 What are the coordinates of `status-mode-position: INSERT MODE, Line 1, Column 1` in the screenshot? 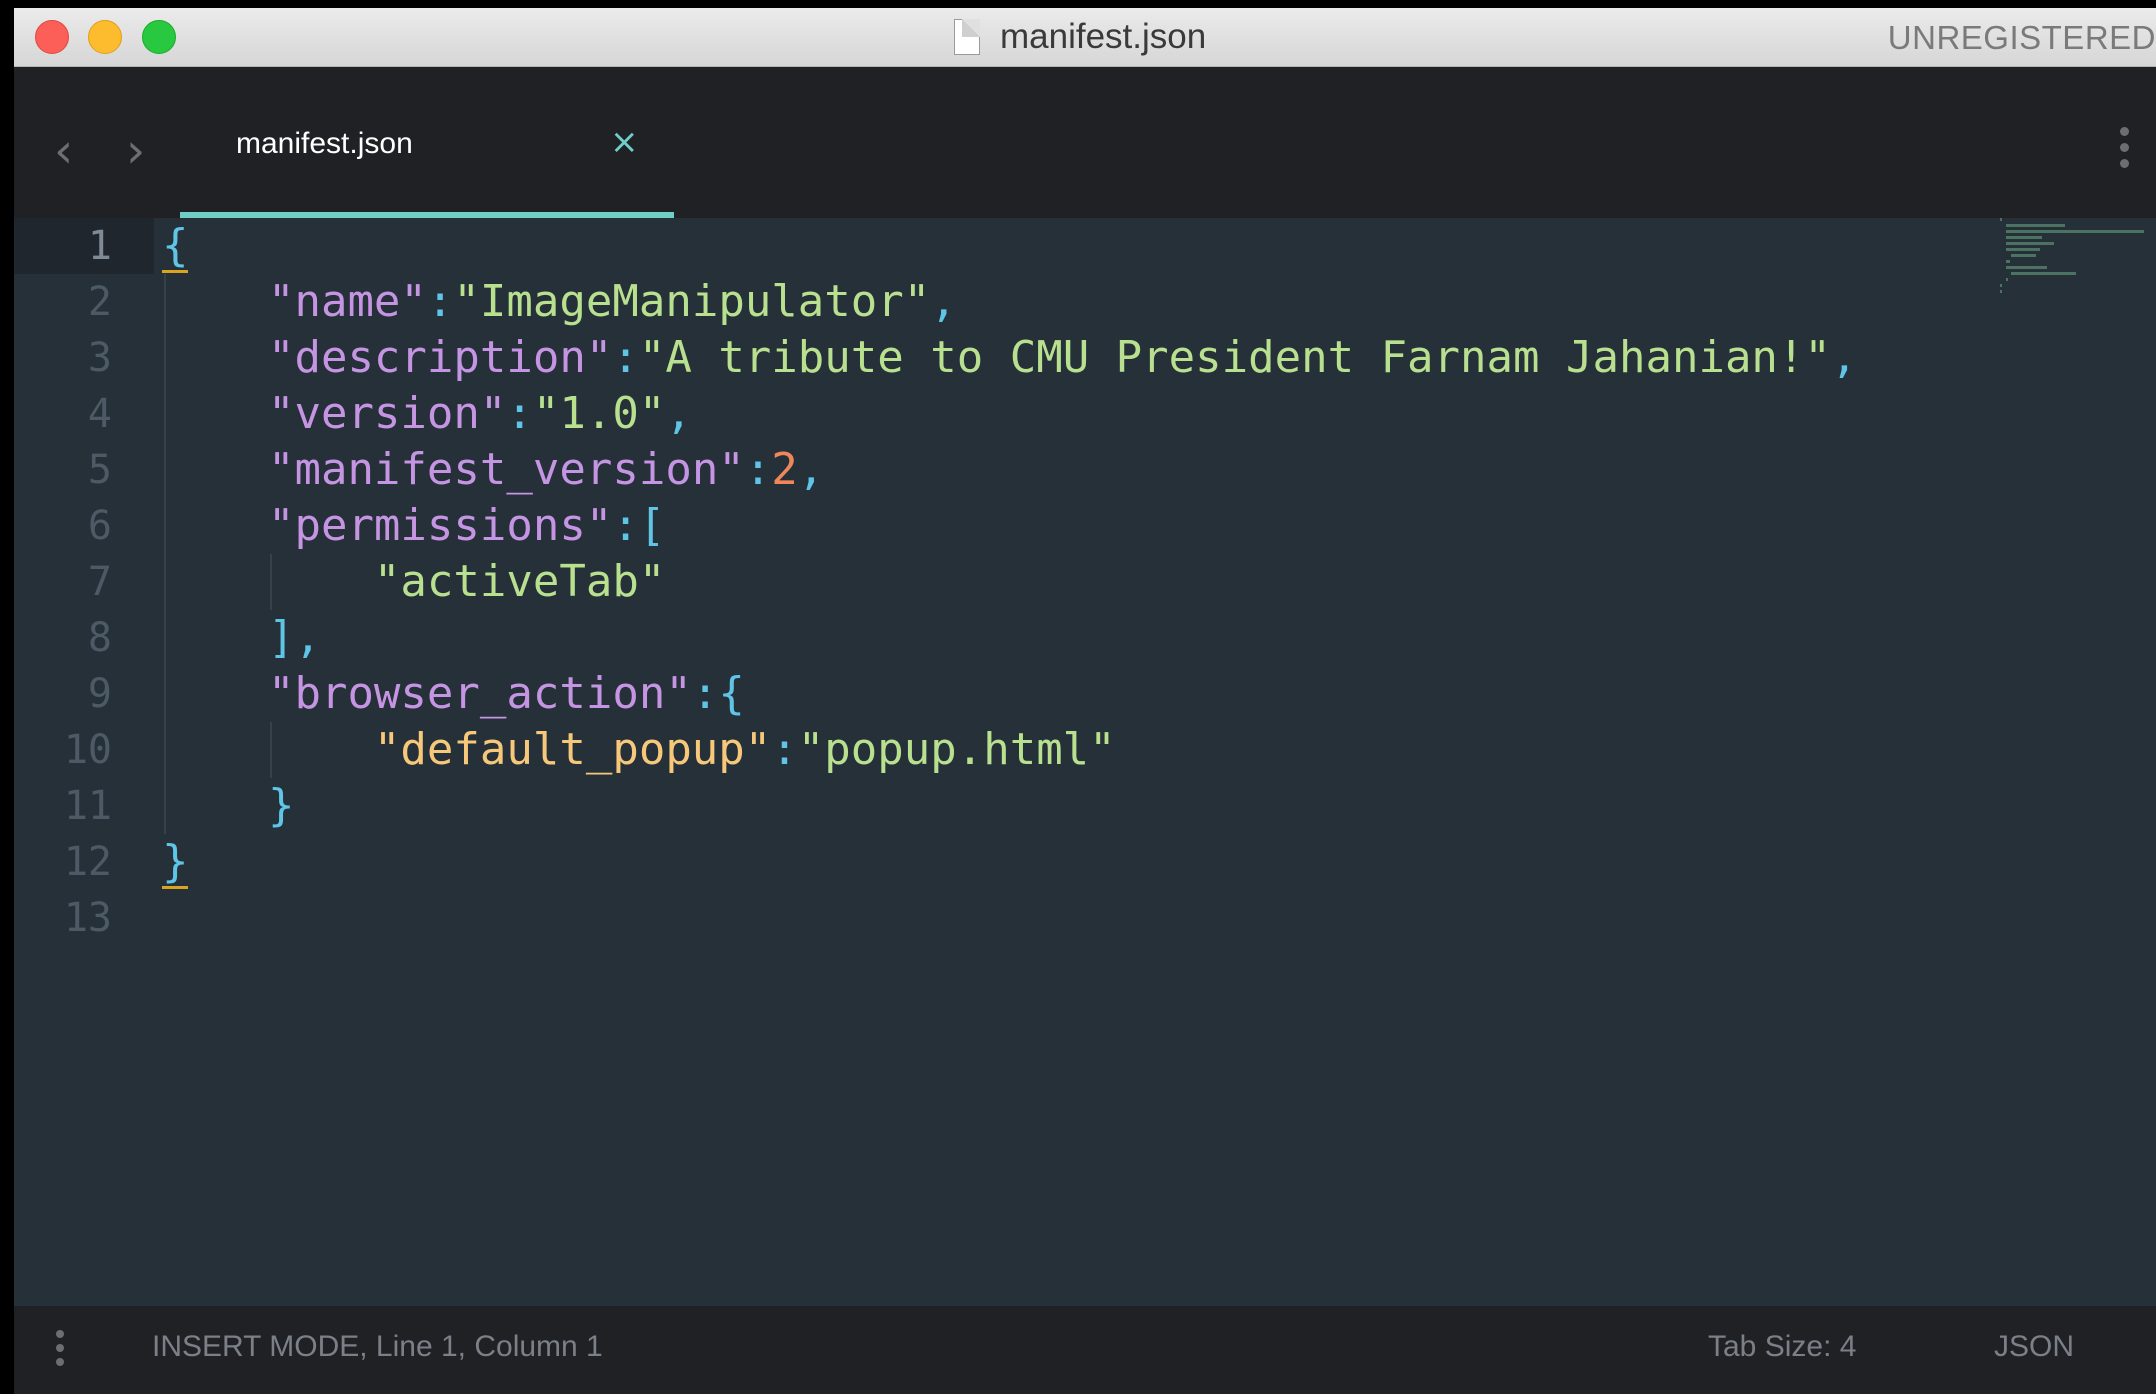 It's located at (377, 1346).